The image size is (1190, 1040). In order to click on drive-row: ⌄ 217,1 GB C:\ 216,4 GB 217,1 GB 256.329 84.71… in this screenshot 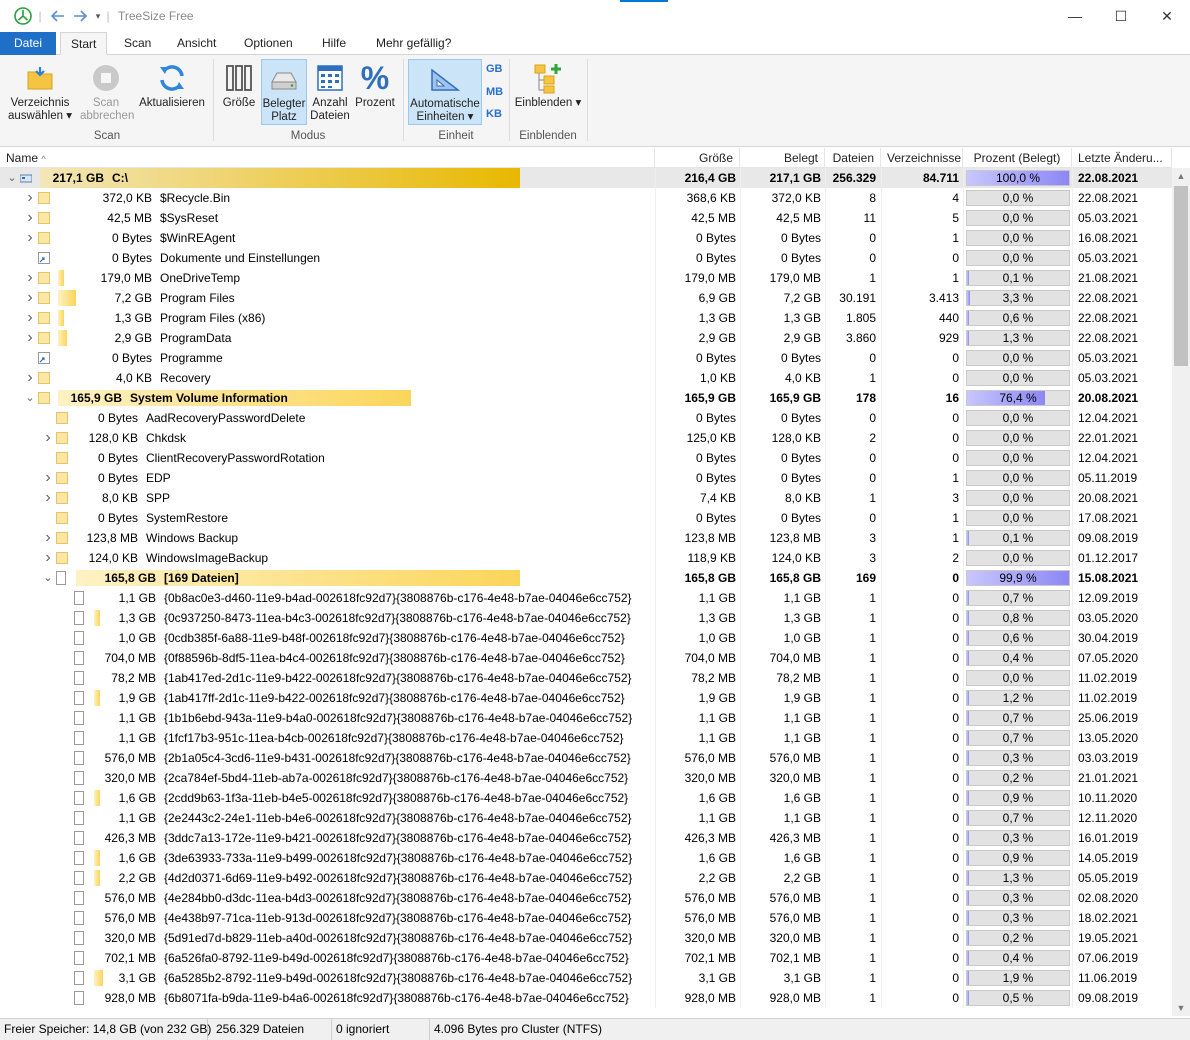, I will do `click(586, 178)`.